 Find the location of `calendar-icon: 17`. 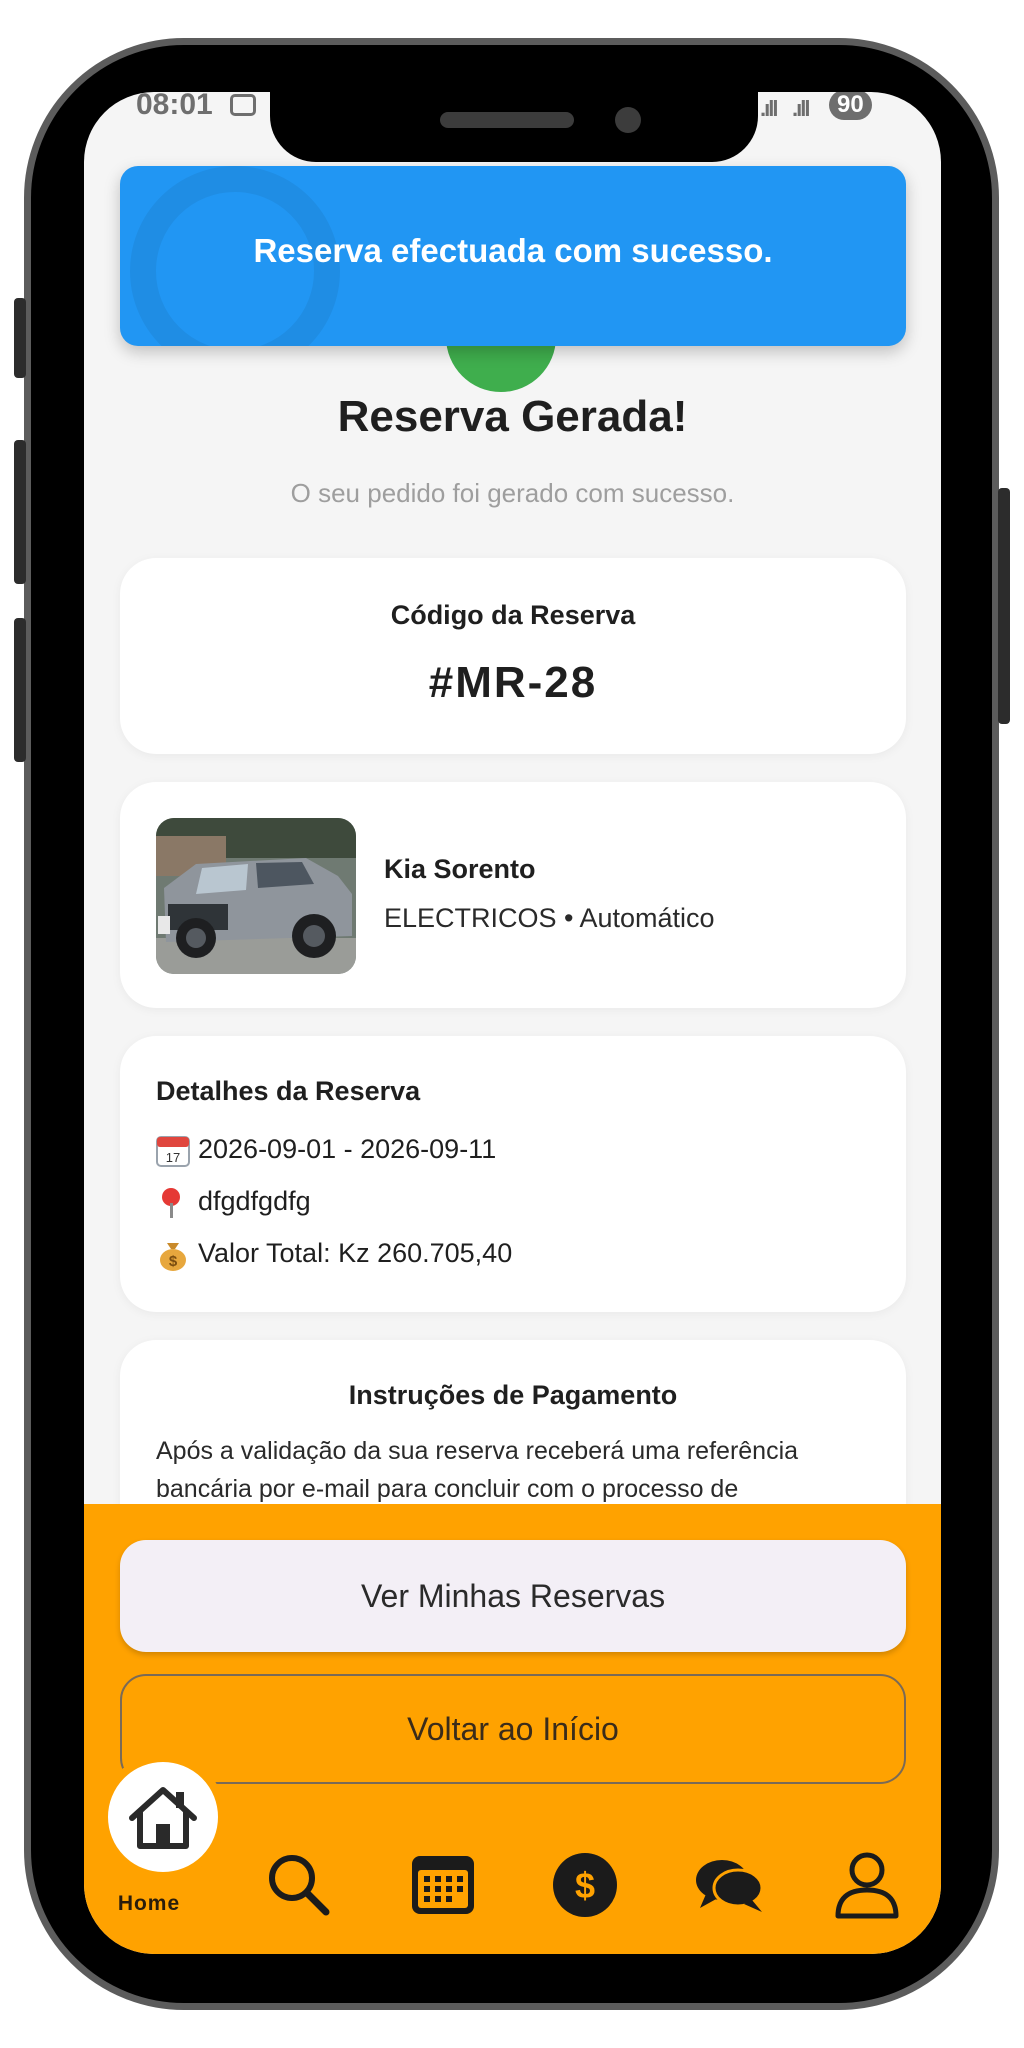

calendar-icon: 17 is located at coordinates (173, 1151).